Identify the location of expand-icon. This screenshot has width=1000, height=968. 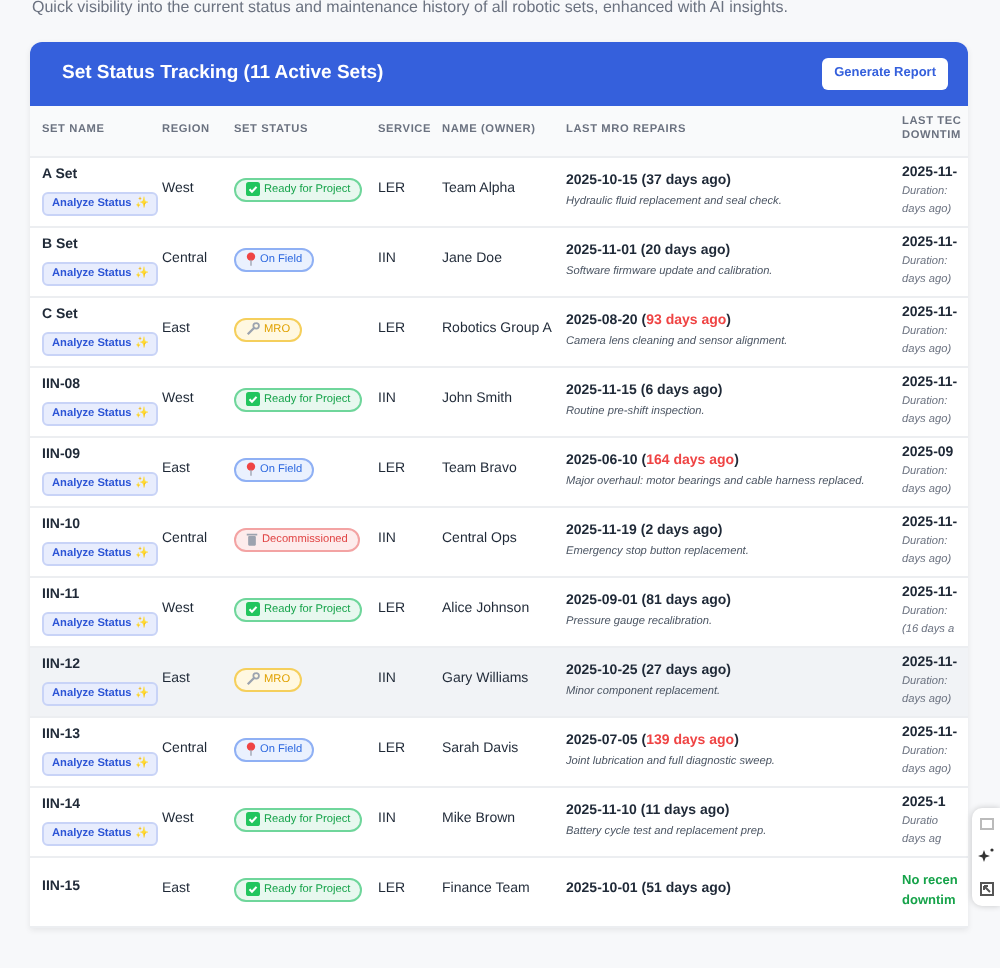
(986, 889).